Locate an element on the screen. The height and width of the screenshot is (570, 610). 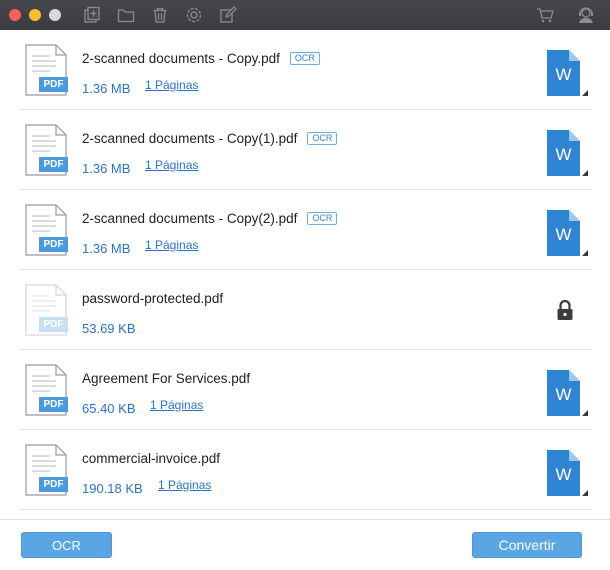
edit-icon is located at coordinates (228, 15).